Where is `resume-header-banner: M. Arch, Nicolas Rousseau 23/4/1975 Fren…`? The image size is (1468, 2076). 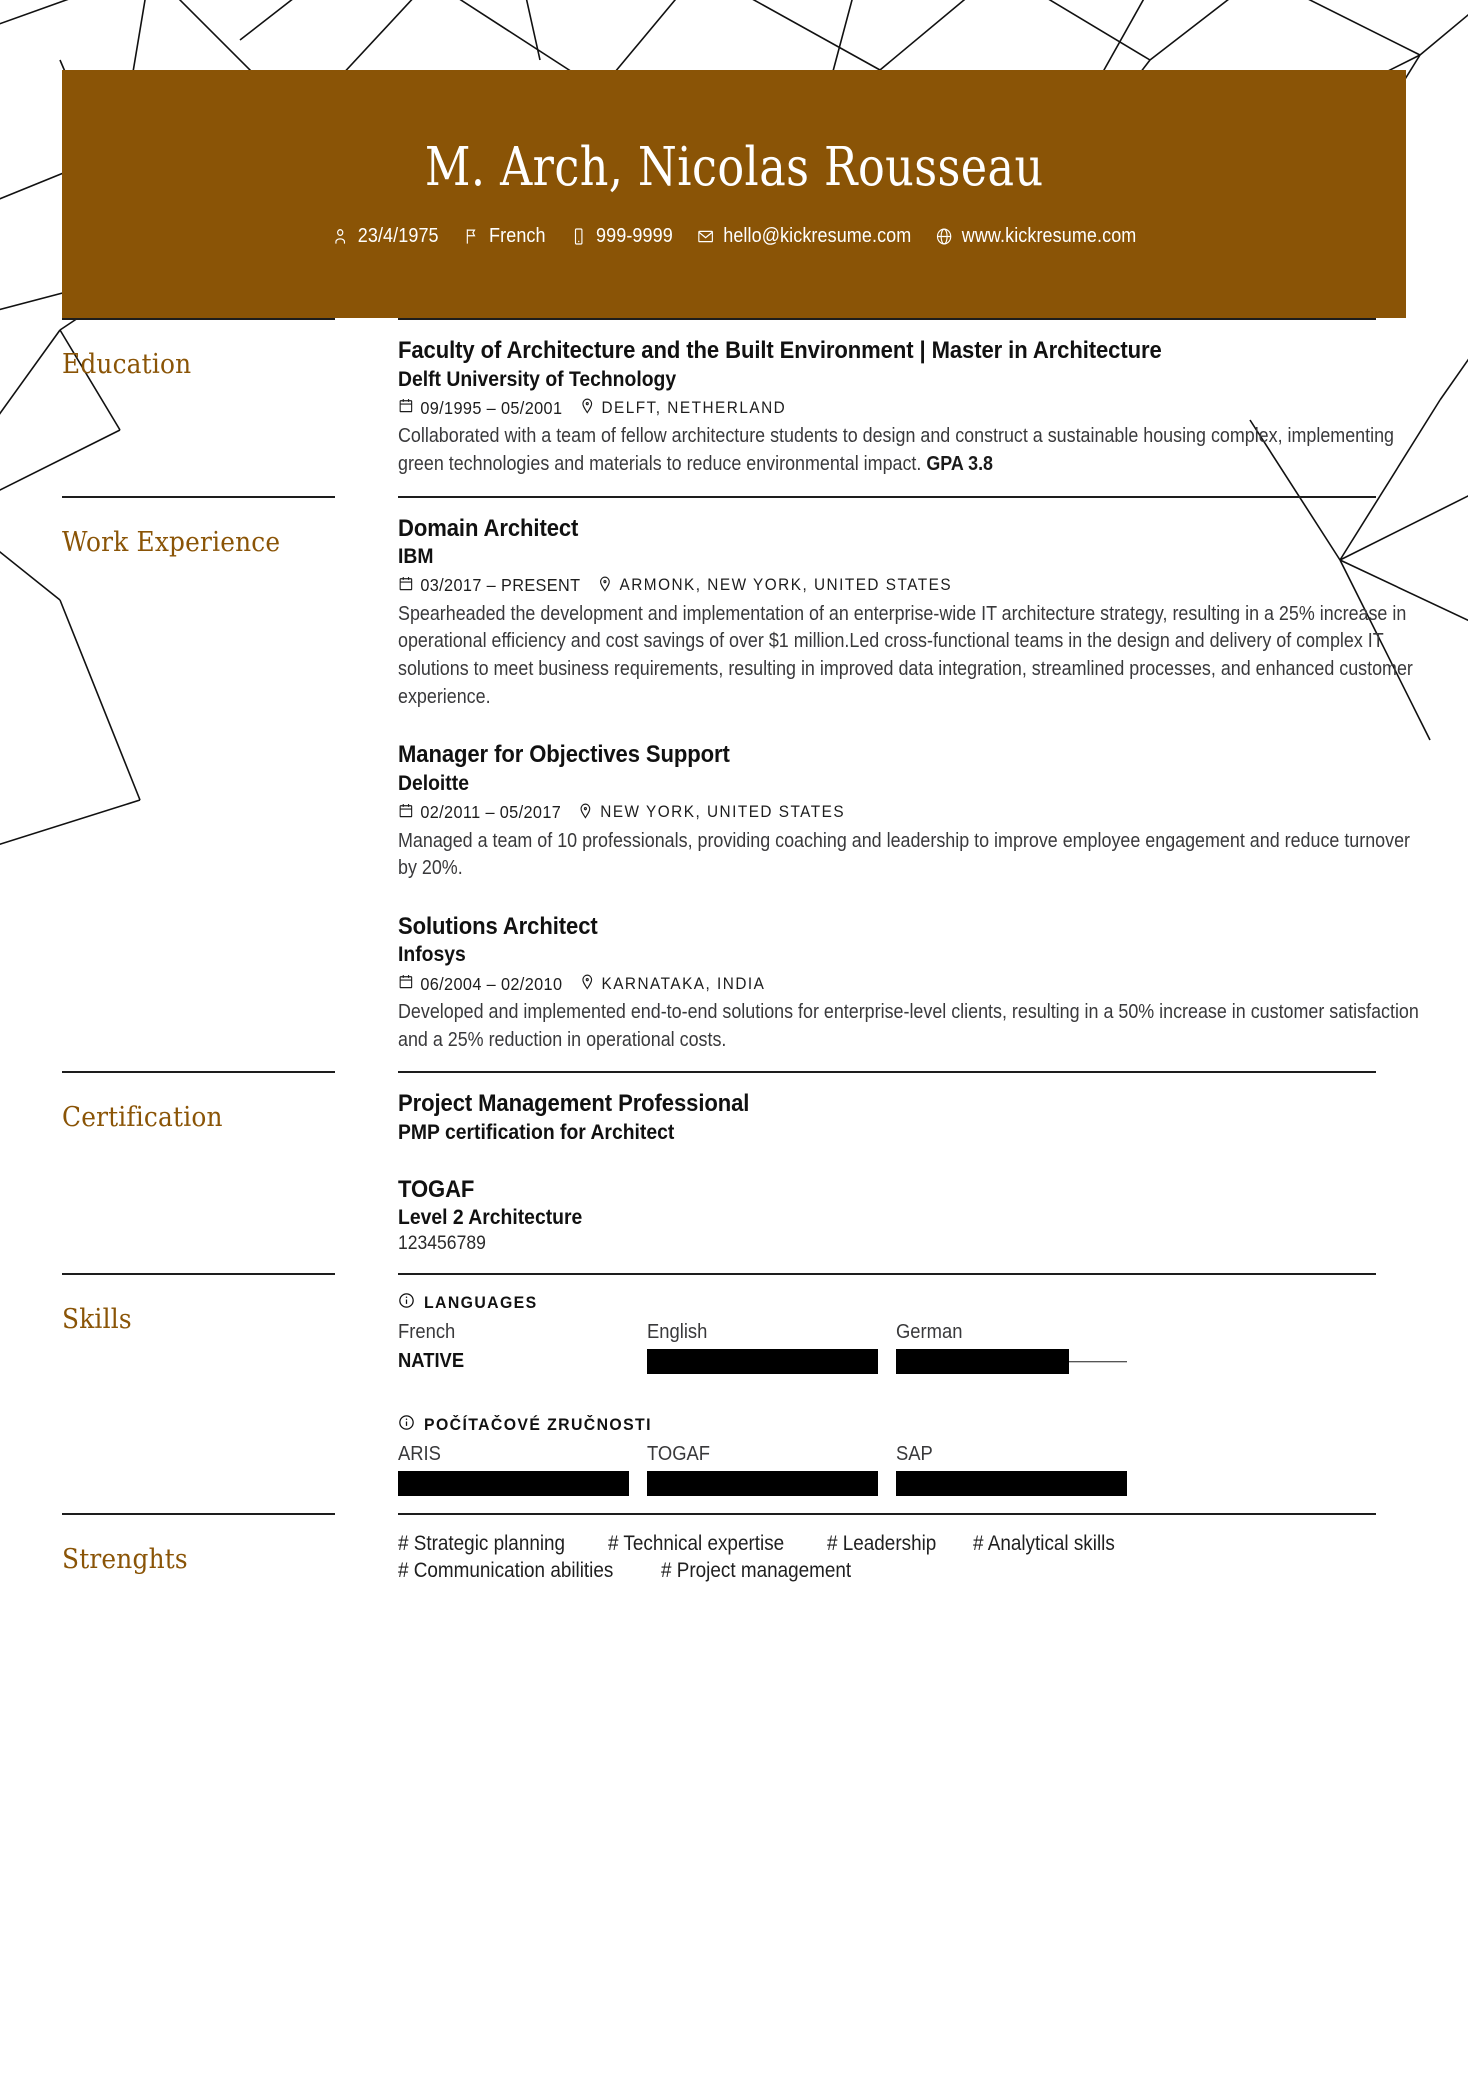
resume-header-banner: M. Arch, Nicolas Rousseau 23/4/1975 Fren… is located at coordinates (734, 194).